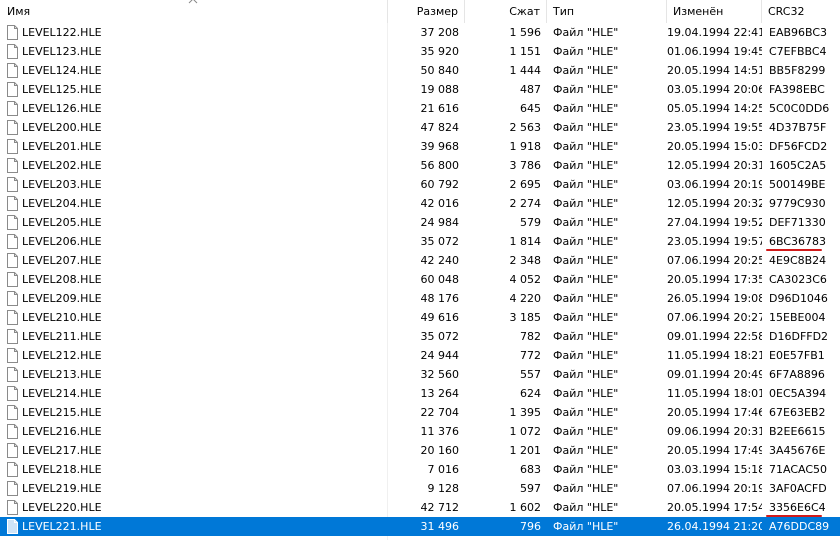  I want to click on file-modified: 09.06.1994 20:31, so click(714, 431).